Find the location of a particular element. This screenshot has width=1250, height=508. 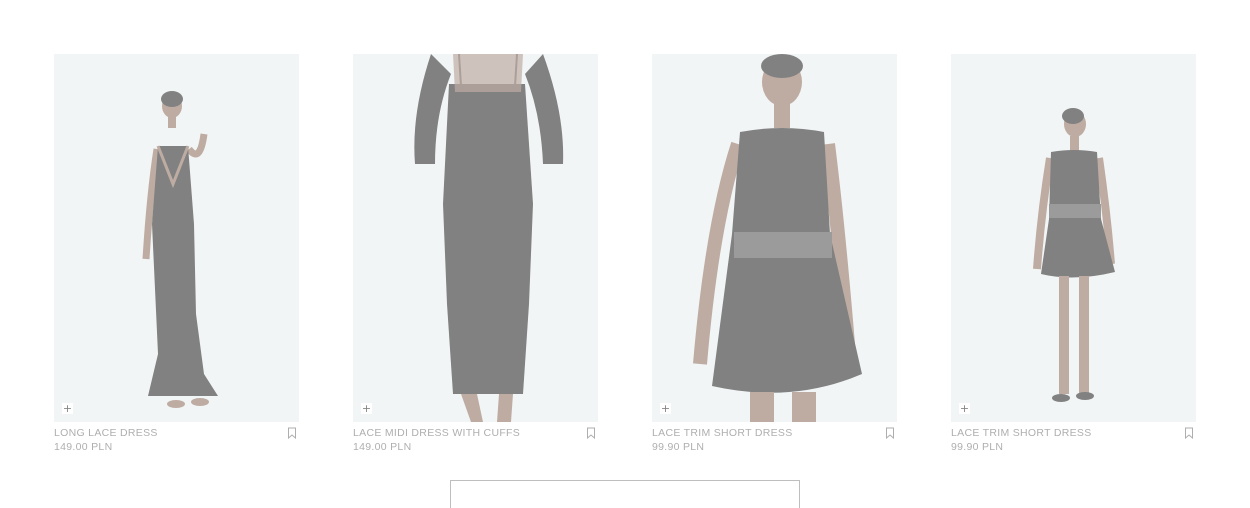

model-photo-long-lace-dress is located at coordinates (176, 238).